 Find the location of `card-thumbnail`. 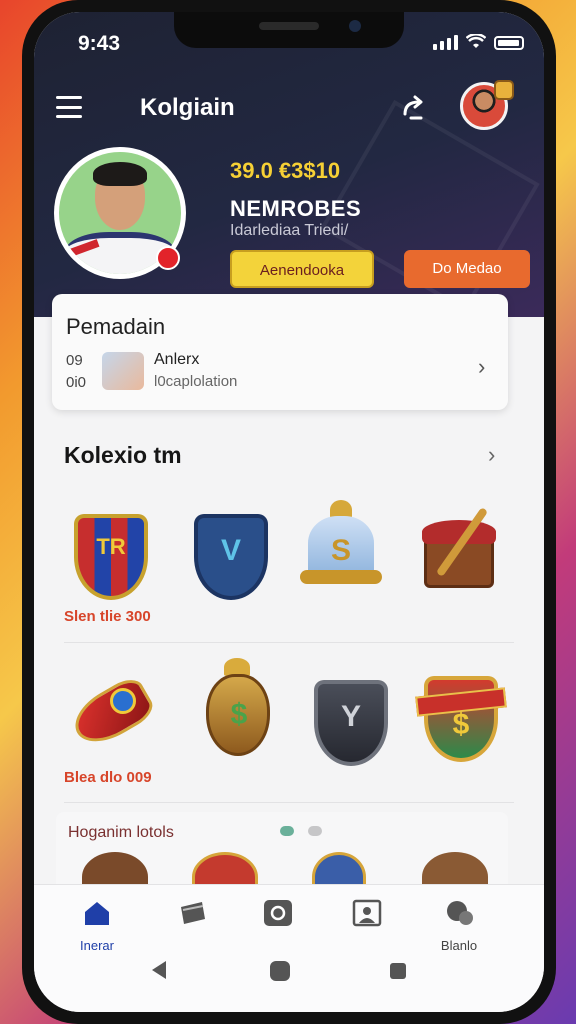

card-thumbnail is located at coordinates (123, 371).